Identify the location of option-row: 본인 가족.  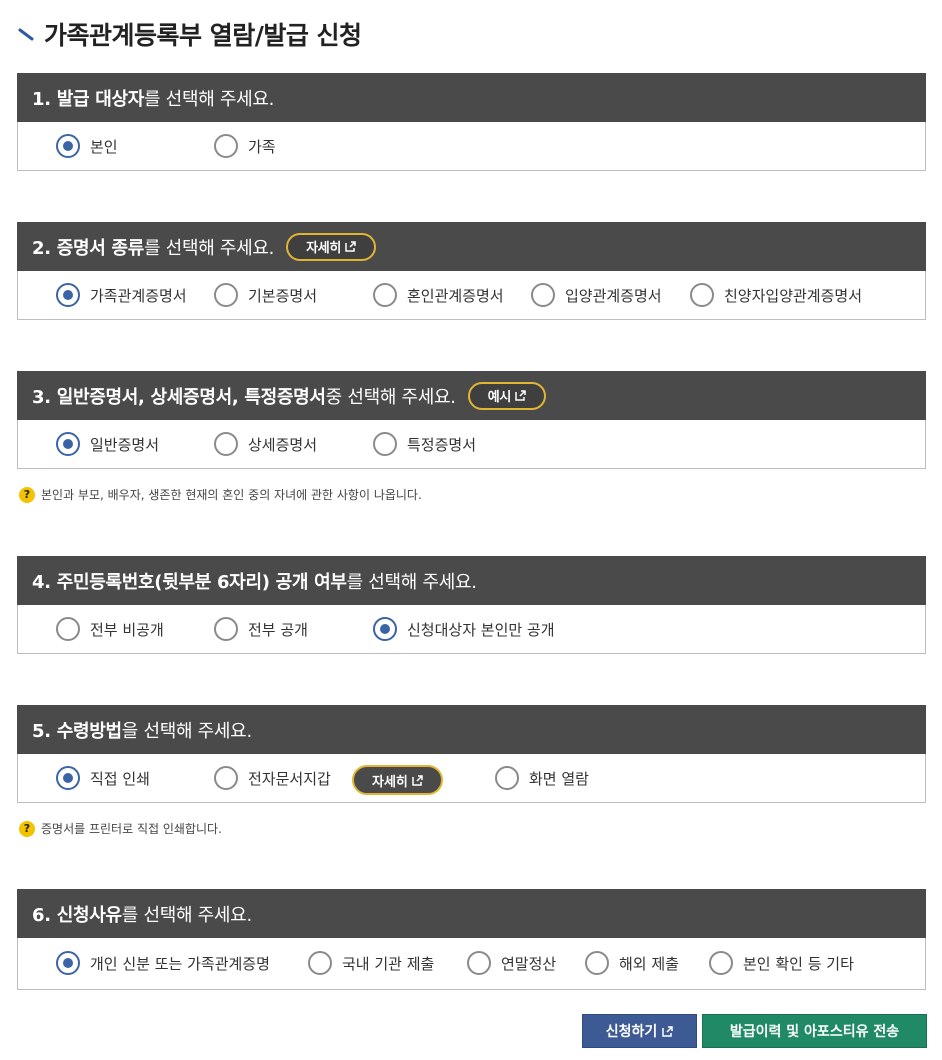
(471, 146).